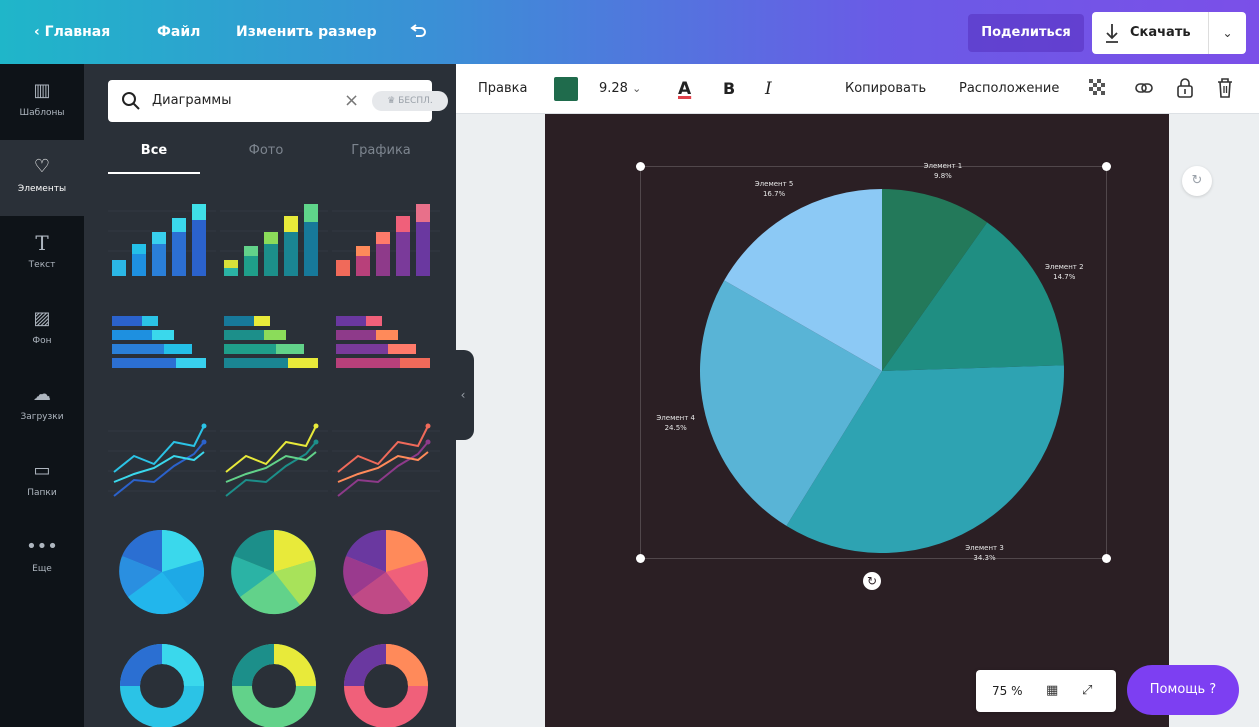 The image size is (1259, 727). What do you see at coordinates (1144, 89) in the screenshot?
I see `link-icon` at bounding box center [1144, 89].